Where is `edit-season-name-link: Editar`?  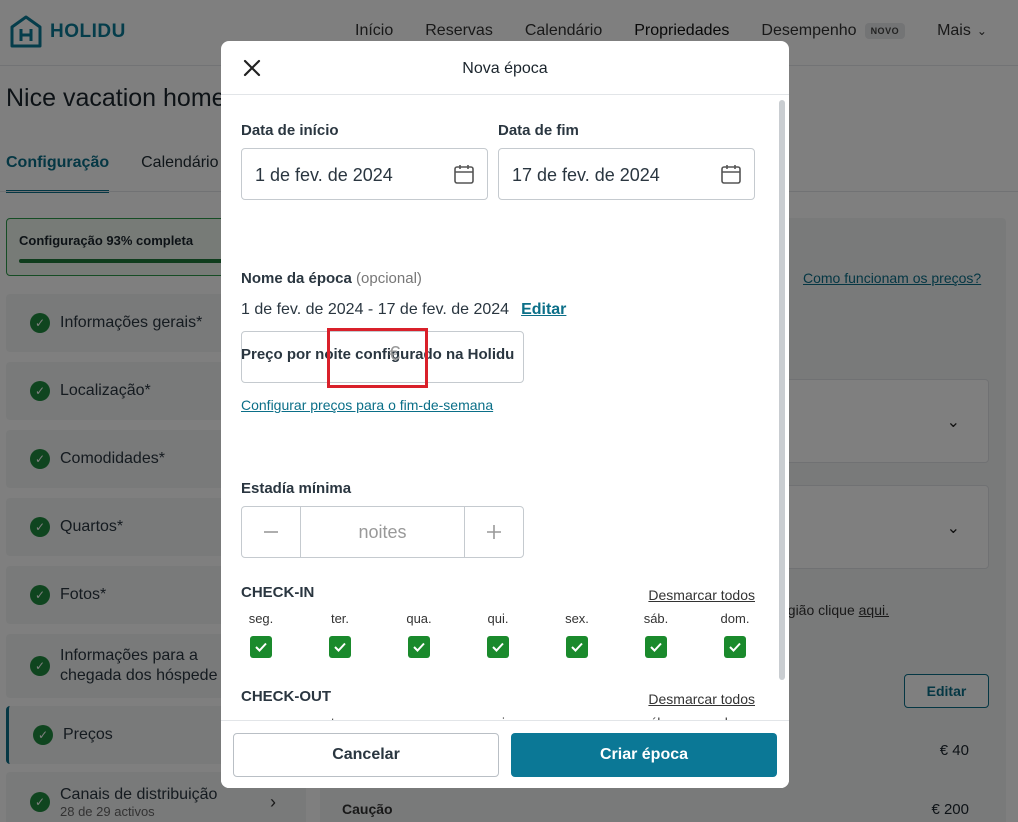
edit-season-name-link: Editar is located at coordinates (543, 309).